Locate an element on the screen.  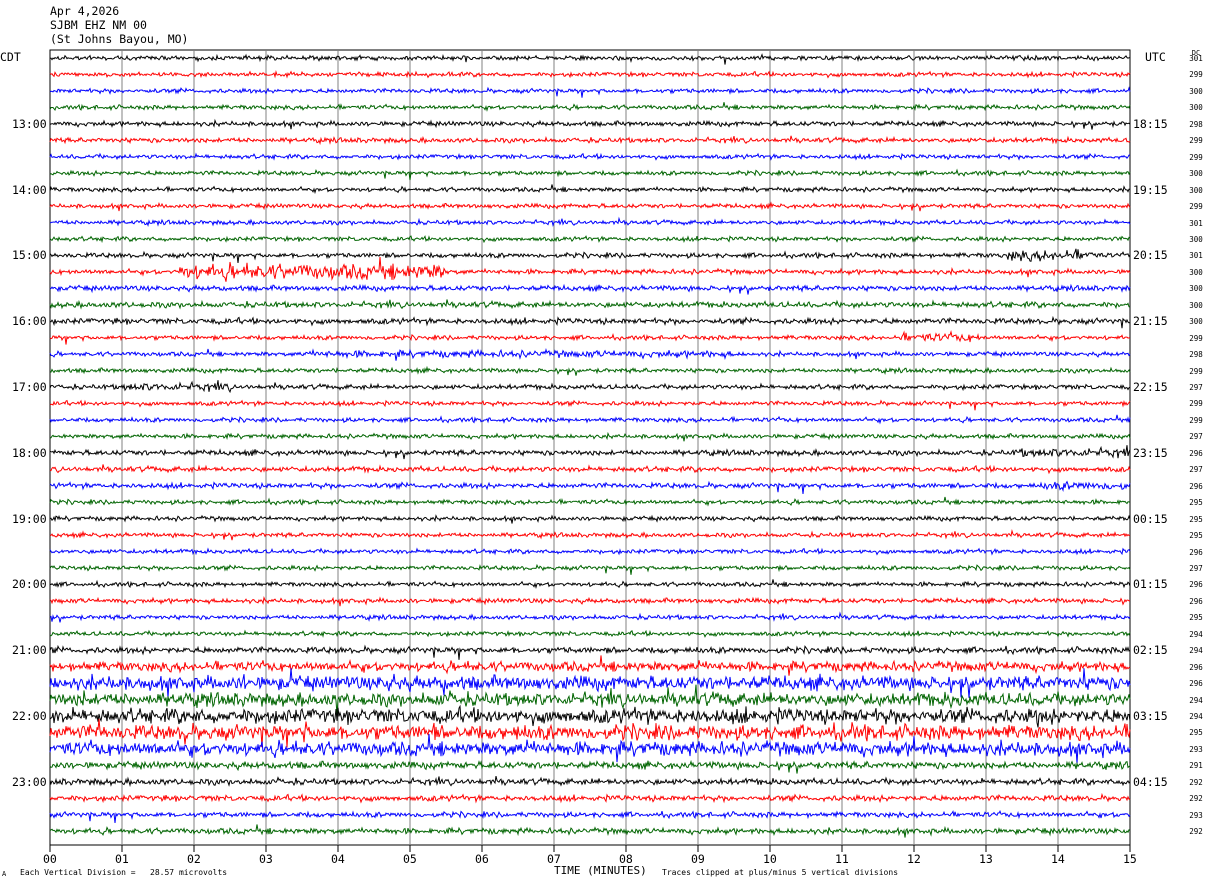
cdt-hour-label: 13:00 is located at coordinates (29, 123).